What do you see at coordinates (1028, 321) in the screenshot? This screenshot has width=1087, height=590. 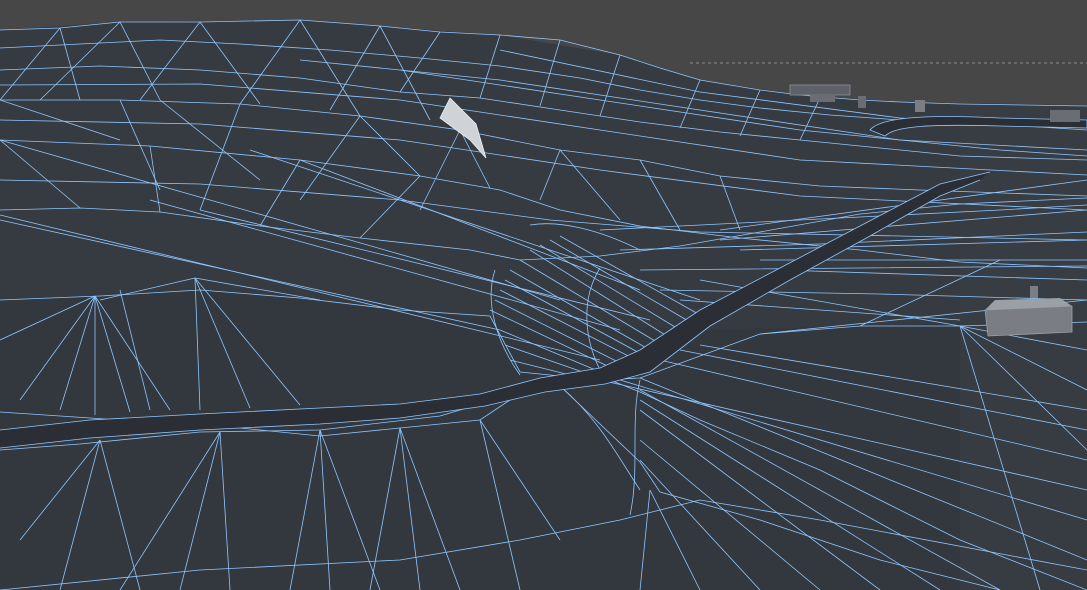 I see `building-block` at bounding box center [1028, 321].